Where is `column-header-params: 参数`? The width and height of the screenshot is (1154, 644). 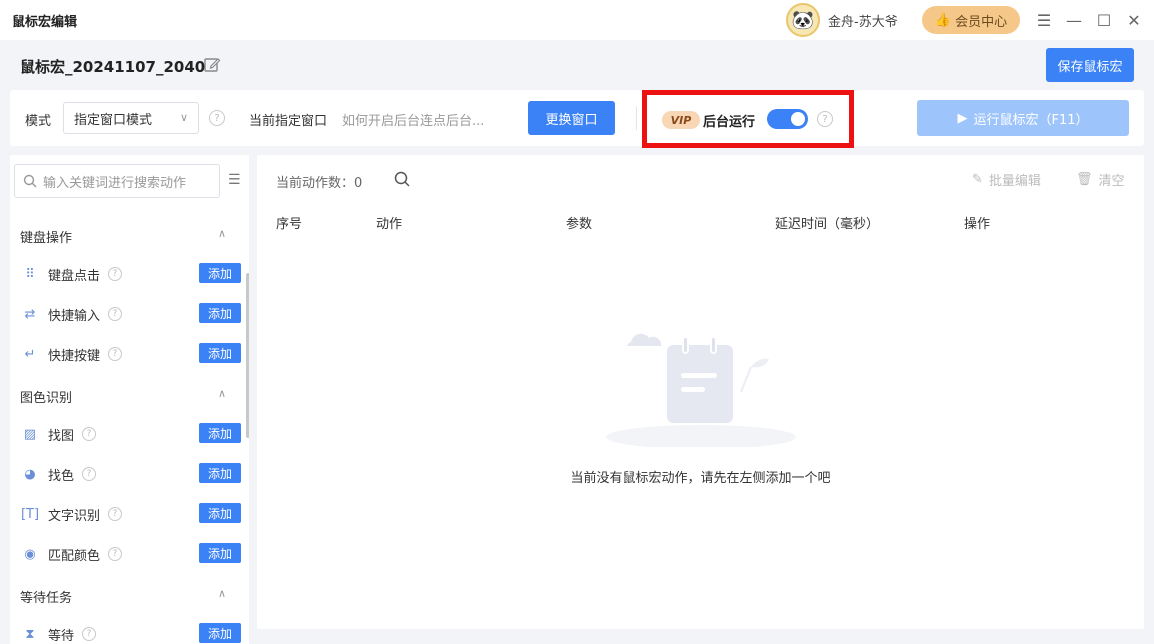
column-header-params: 参数 is located at coordinates (579, 224).